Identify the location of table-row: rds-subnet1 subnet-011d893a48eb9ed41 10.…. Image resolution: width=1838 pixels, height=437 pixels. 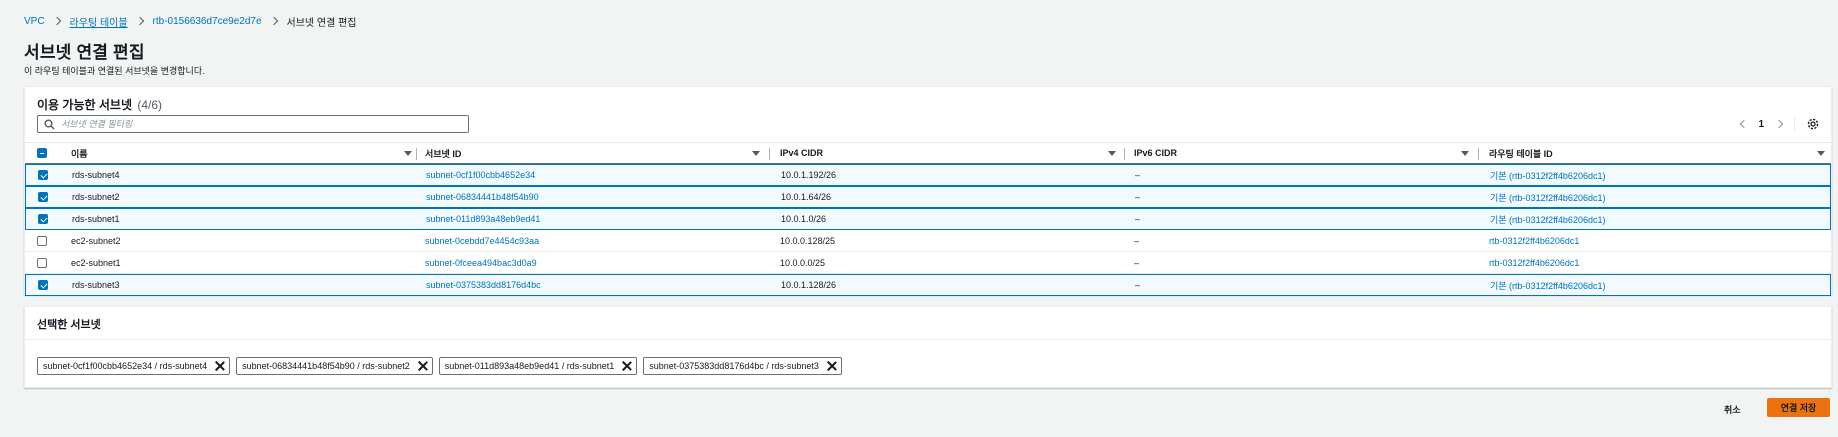
(928, 219).